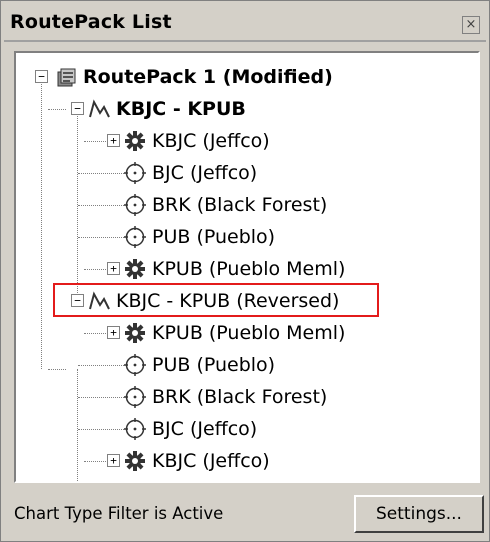  Describe the element at coordinates (77, 108) in the screenshot. I see `route-expander: −` at that location.